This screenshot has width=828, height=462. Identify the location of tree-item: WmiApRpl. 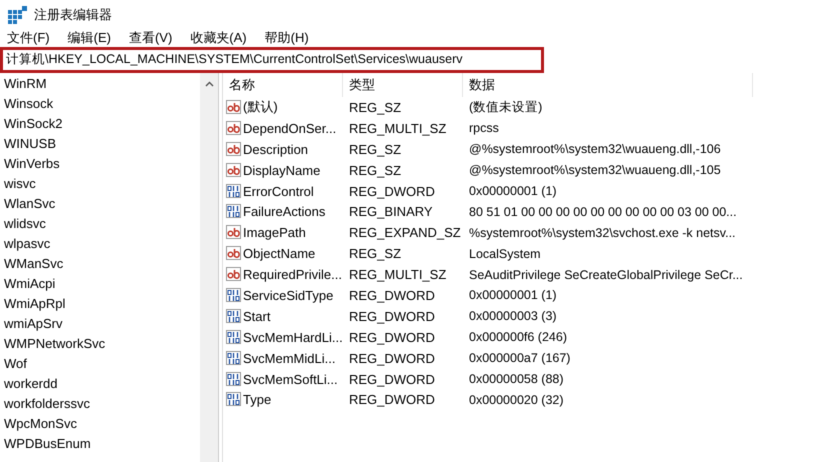
(102, 304).